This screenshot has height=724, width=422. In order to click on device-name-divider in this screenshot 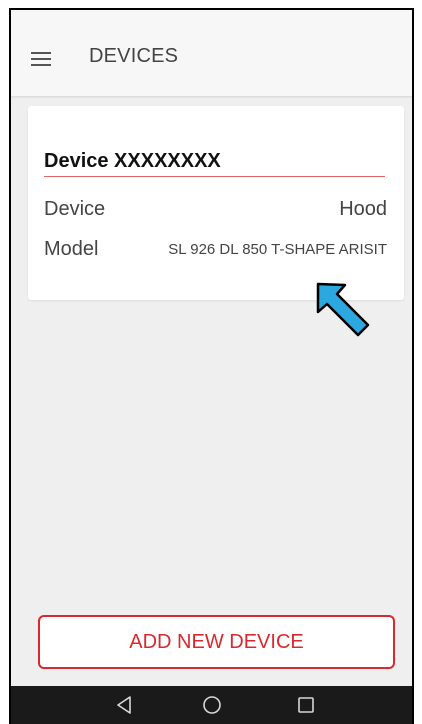, I will do `click(214, 176)`.